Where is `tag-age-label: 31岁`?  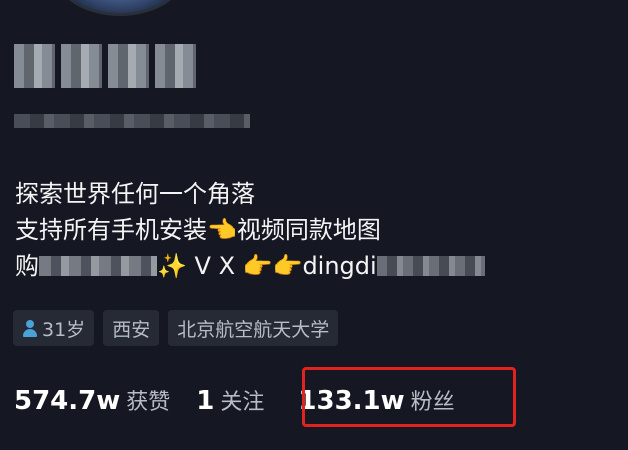 tag-age-label: 31岁 is located at coordinates (64, 329).